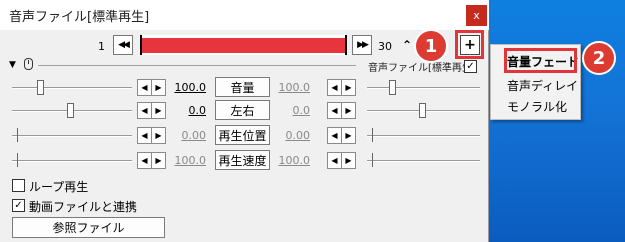  I want to click on mouse-icon, so click(28, 64).